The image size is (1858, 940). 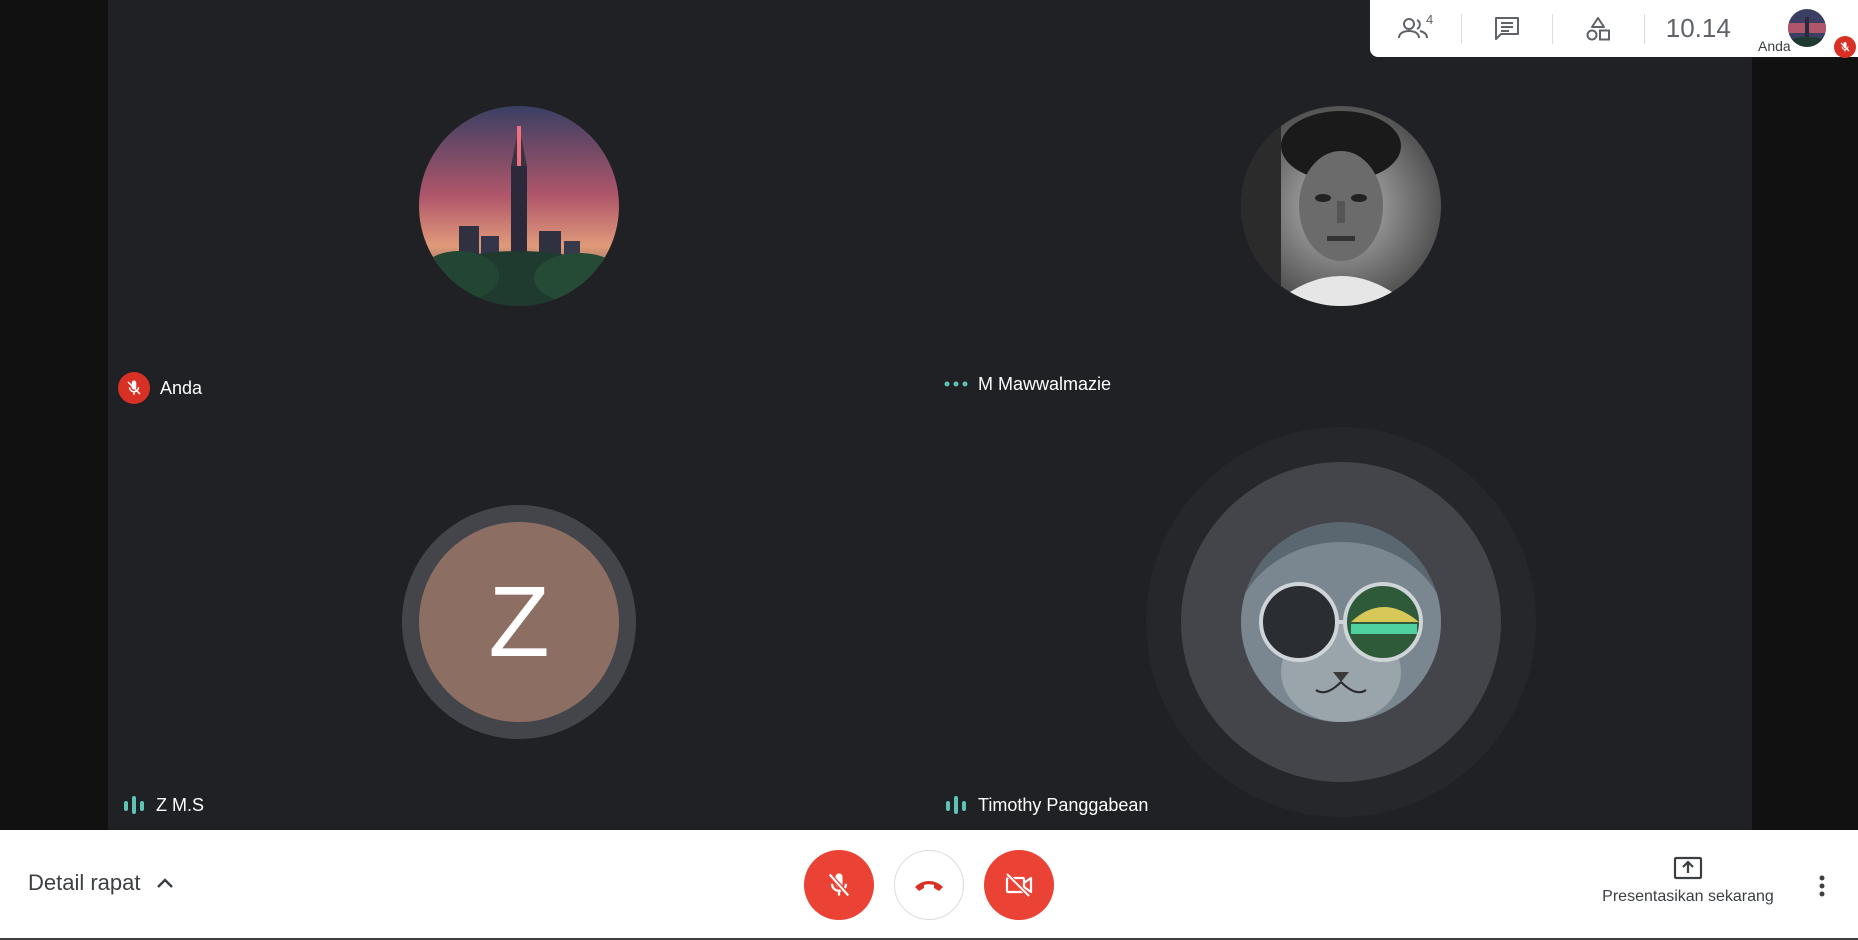 I want to click on meeting-info-bar: 4 10.14, so click(x=1561, y=28).